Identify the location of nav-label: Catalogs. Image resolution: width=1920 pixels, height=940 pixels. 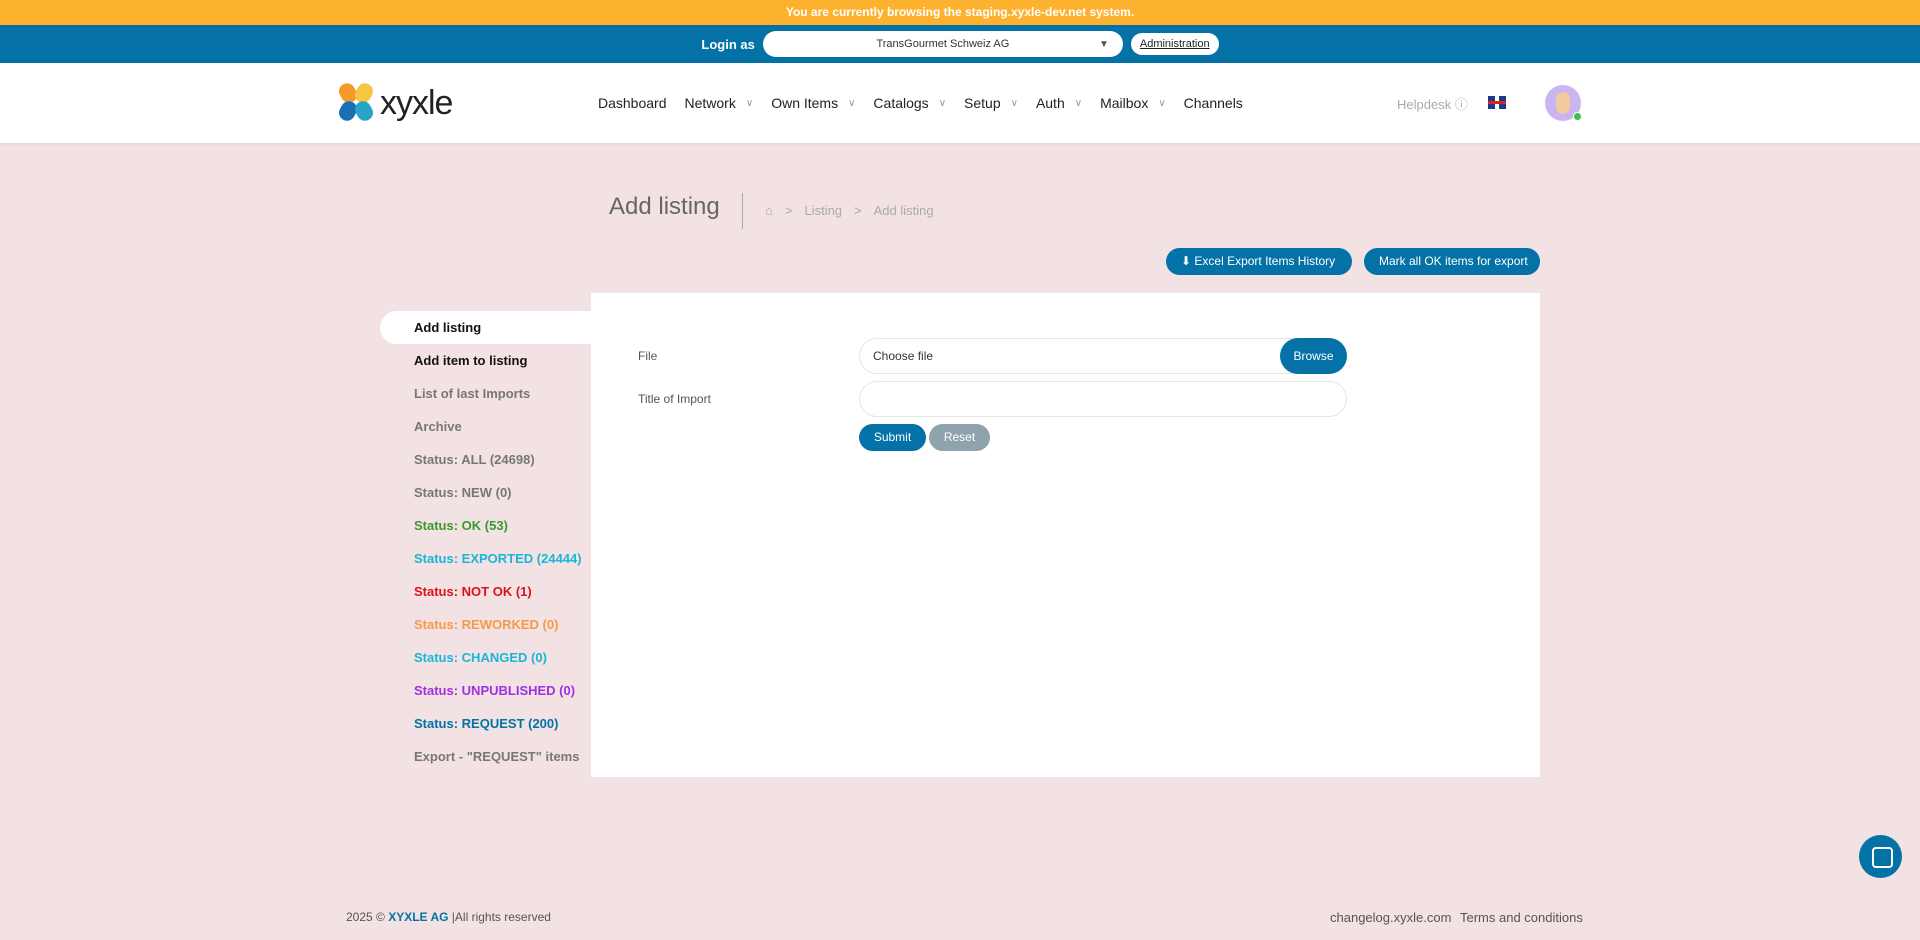
(901, 103).